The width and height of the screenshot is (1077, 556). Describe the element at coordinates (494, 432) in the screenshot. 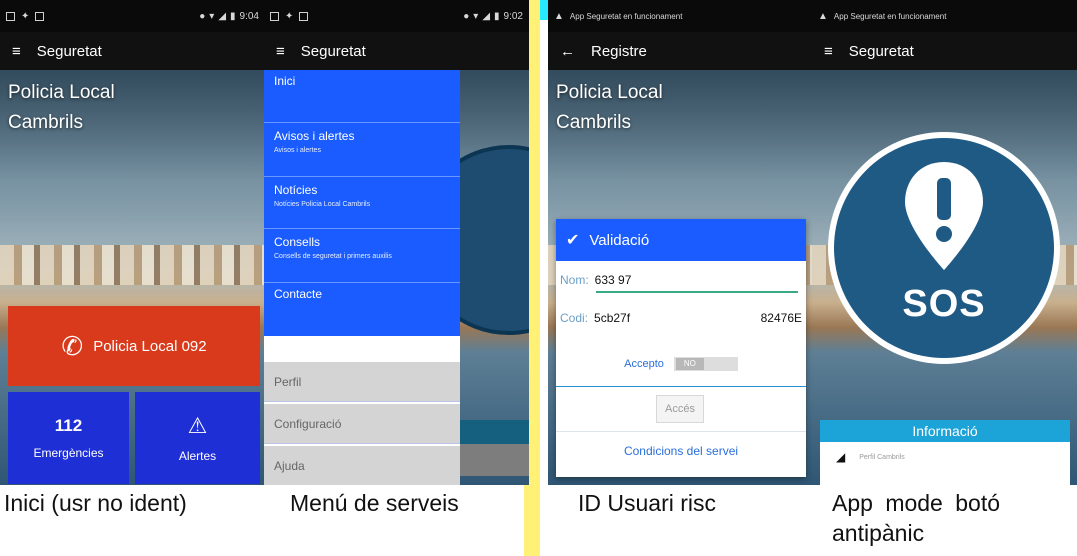

I see `info-header-behind` at that location.